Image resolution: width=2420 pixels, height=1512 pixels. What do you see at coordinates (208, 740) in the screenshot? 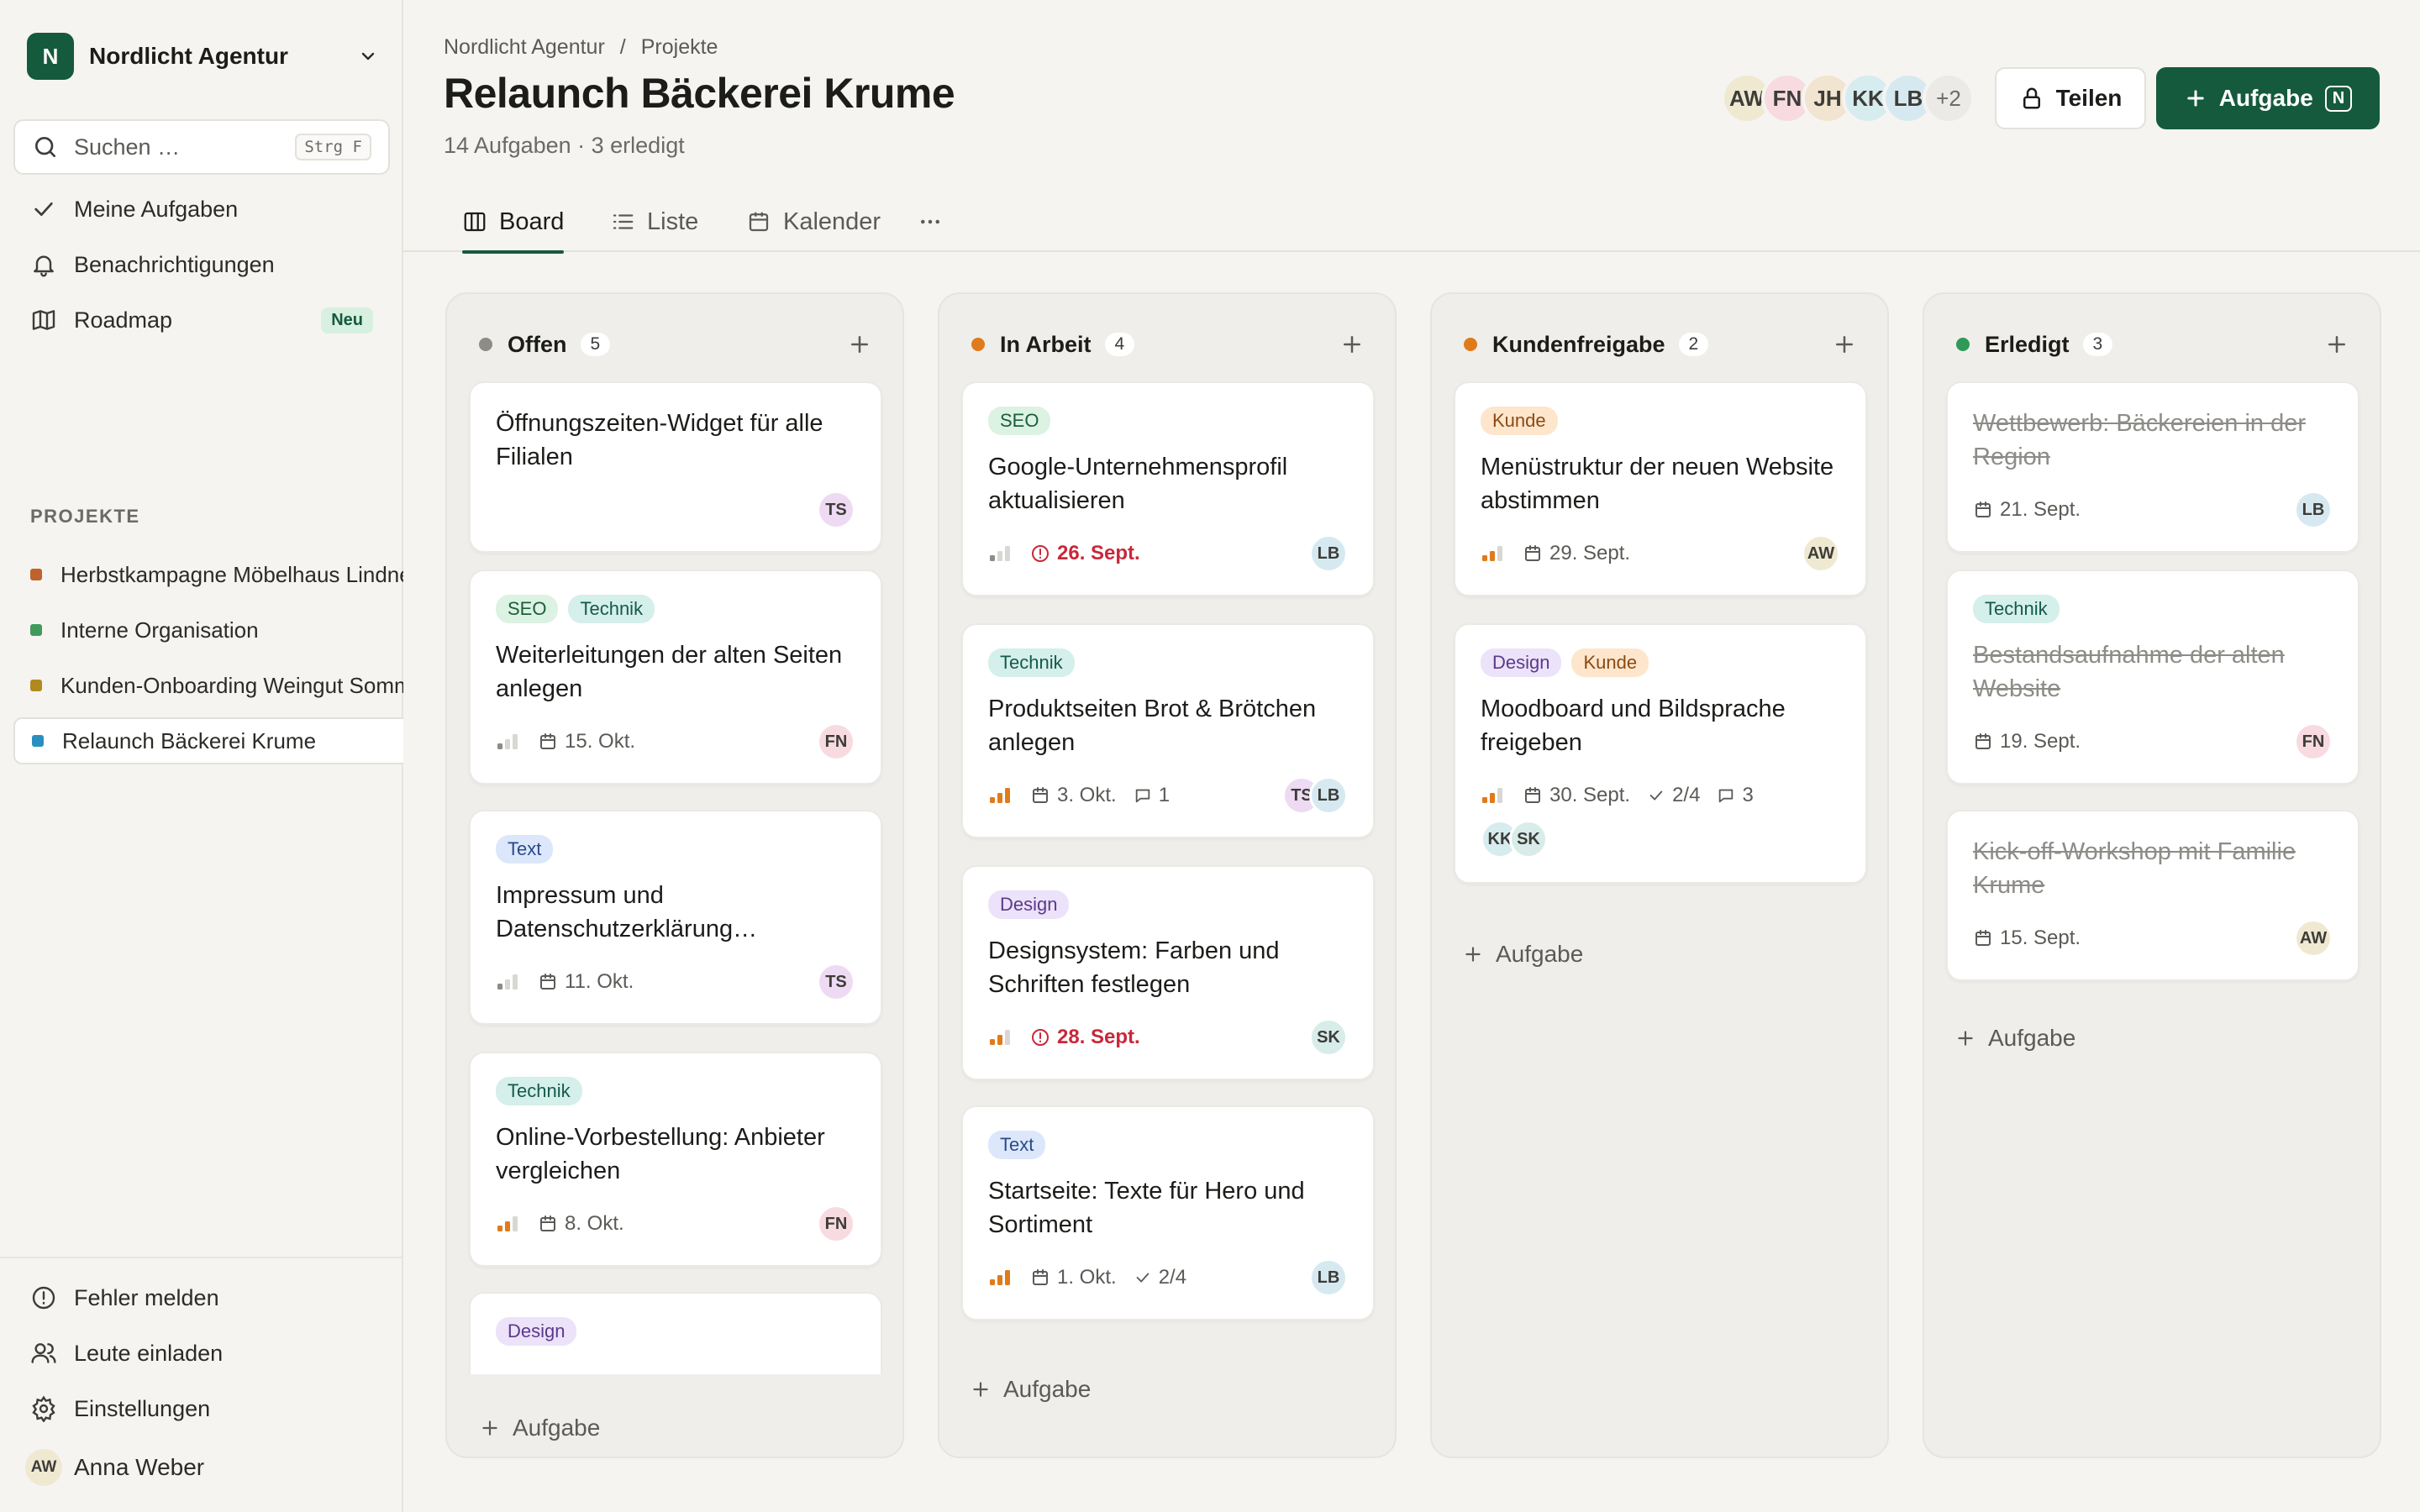
I see `project-item: Relaunch Bäckerei Krume` at bounding box center [208, 740].